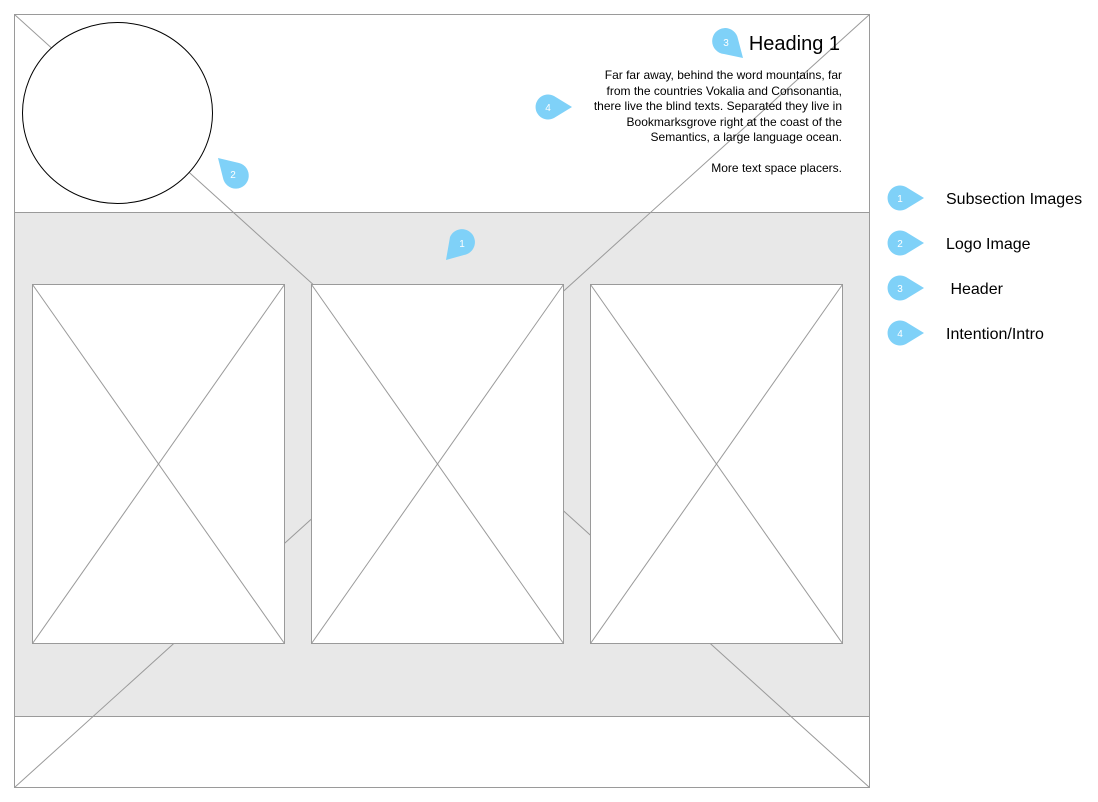  Describe the element at coordinates (794, 44) in the screenshot. I see `page-heading: Heading 1` at that location.